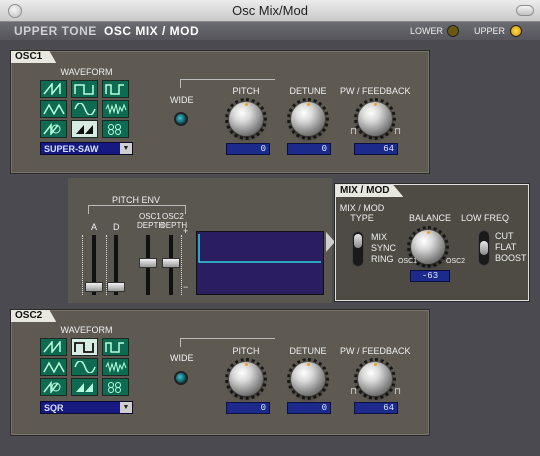  What do you see at coordinates (309, 408) in the screenshot?
I see `osc2-detune-value: 0` at bounding box center [309, 408].